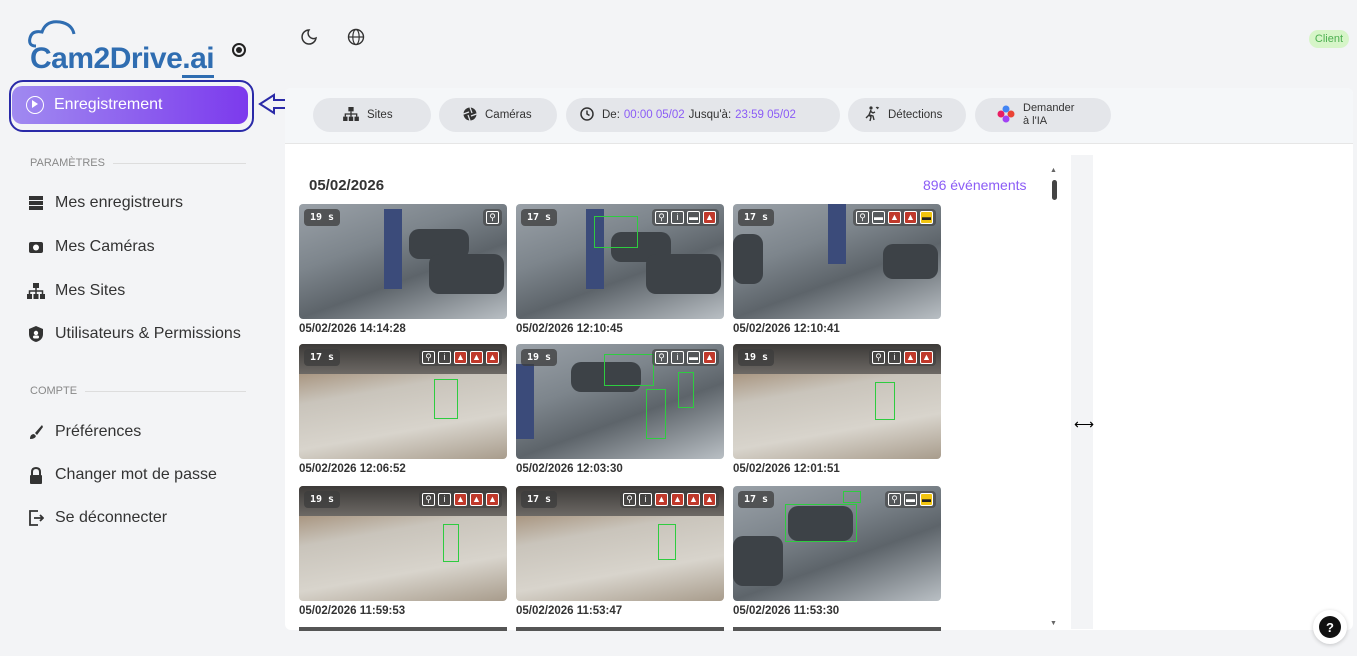 This screenshot has width=1357, height=656. What do you see at coordinates (403, 261) in the screenshot?
I see `event-thumbnail: 19 s ⚲` at bounding box center [403, 261].